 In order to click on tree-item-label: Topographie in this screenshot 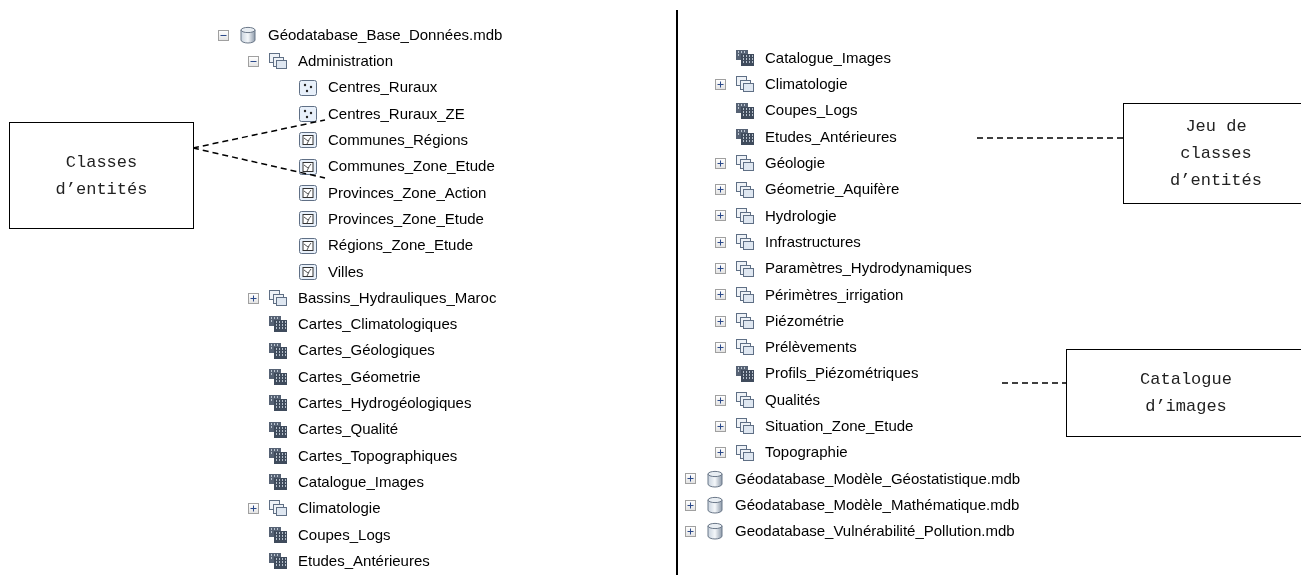, I will do `click(806, 452)`.